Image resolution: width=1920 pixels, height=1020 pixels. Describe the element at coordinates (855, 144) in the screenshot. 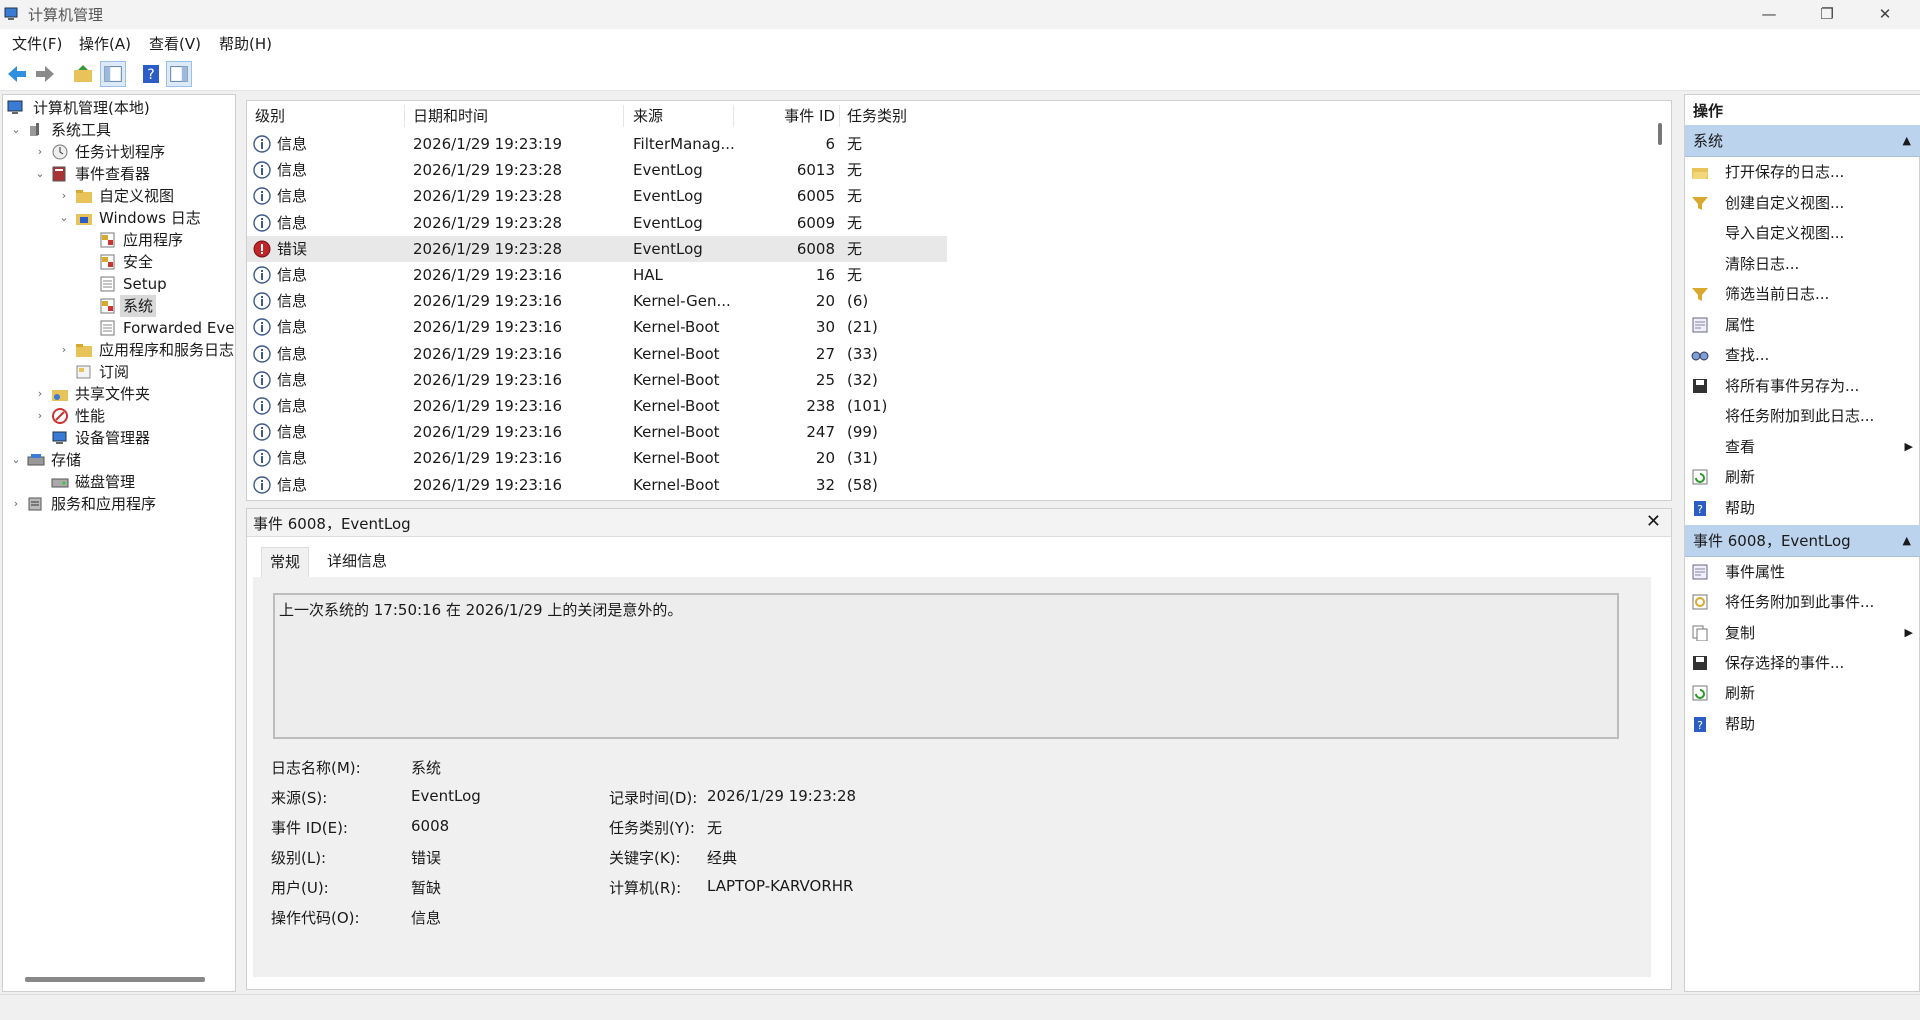

I see `cell-task: 无` at that location.